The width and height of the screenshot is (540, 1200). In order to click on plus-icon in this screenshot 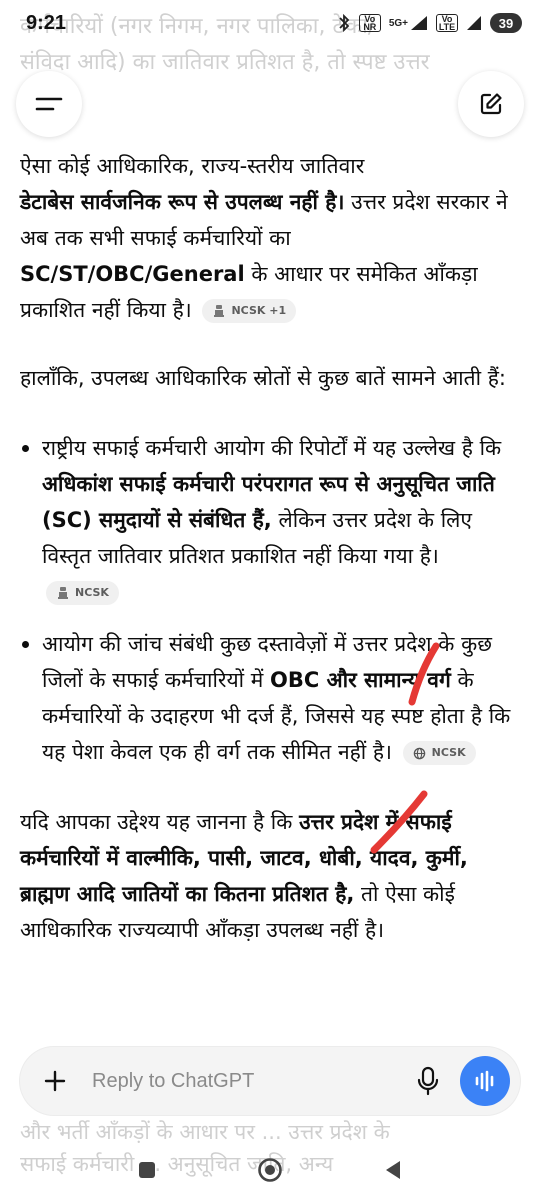, I will do `click(55, 1081)`.